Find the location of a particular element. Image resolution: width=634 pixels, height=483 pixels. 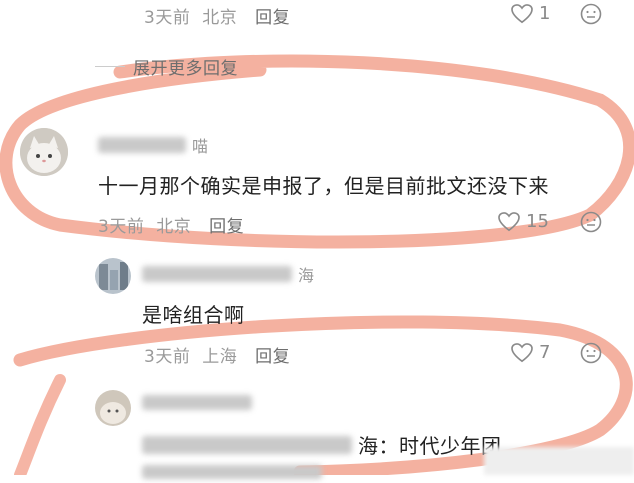

like-count: 7 is located at coordinates (545, 352).